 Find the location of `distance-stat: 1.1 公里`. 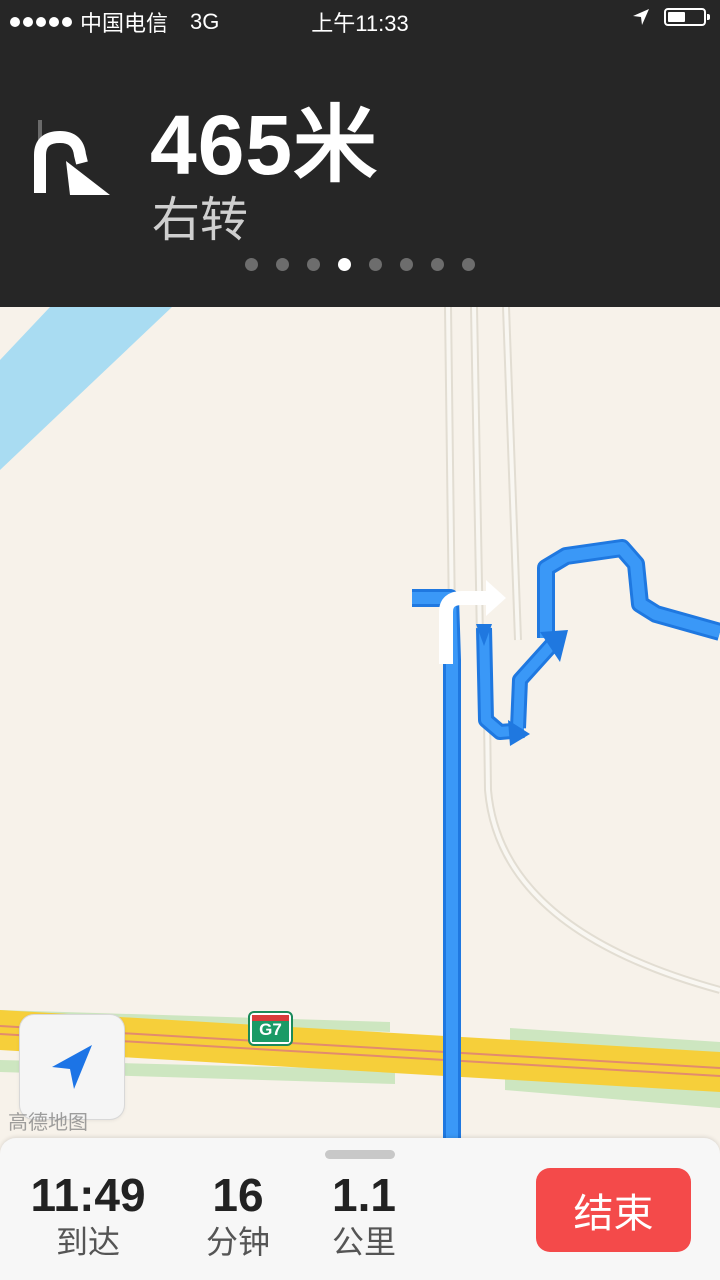

distance-stat: 1.1 公里 is located at coordinates (364, 1215).